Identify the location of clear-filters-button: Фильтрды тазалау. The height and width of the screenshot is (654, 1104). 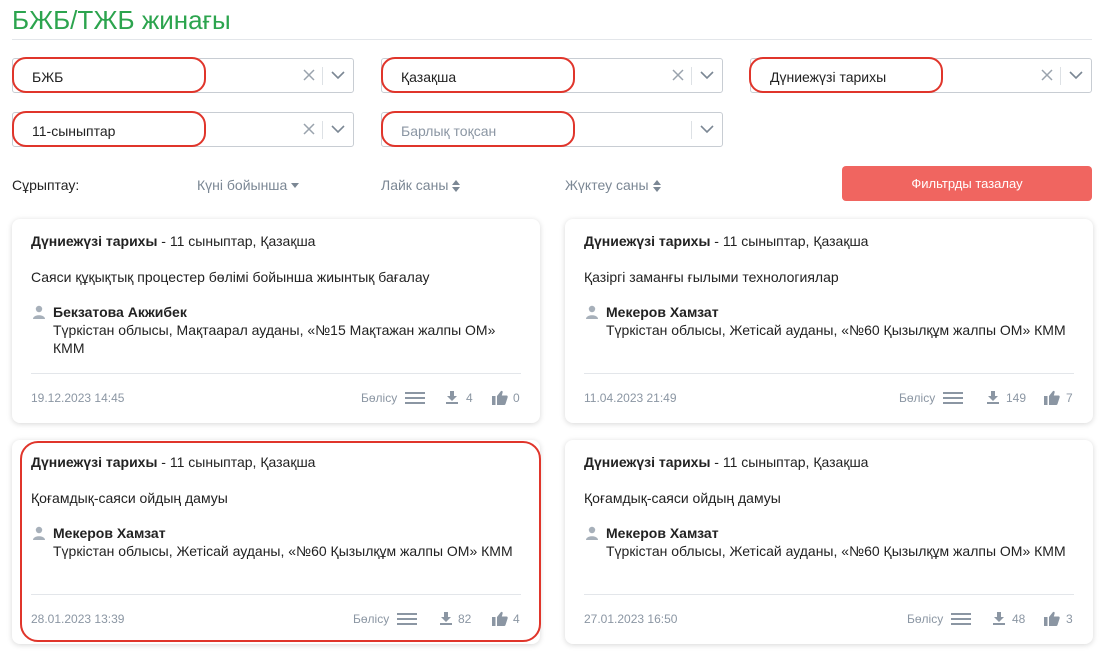
(967, 183).